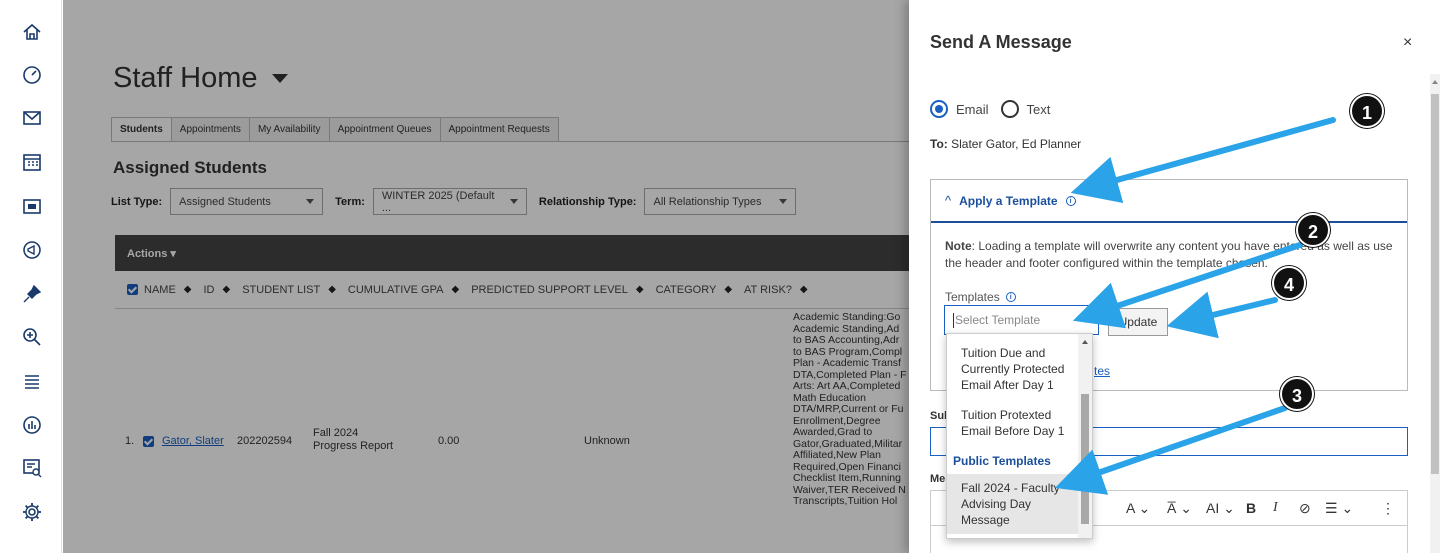 This screenshot has height=553, width=1449. What do you see at coordinates (972, 297) in the screenshot?
I see `templates-label-text: Templates` at bounding box center [972, 297].